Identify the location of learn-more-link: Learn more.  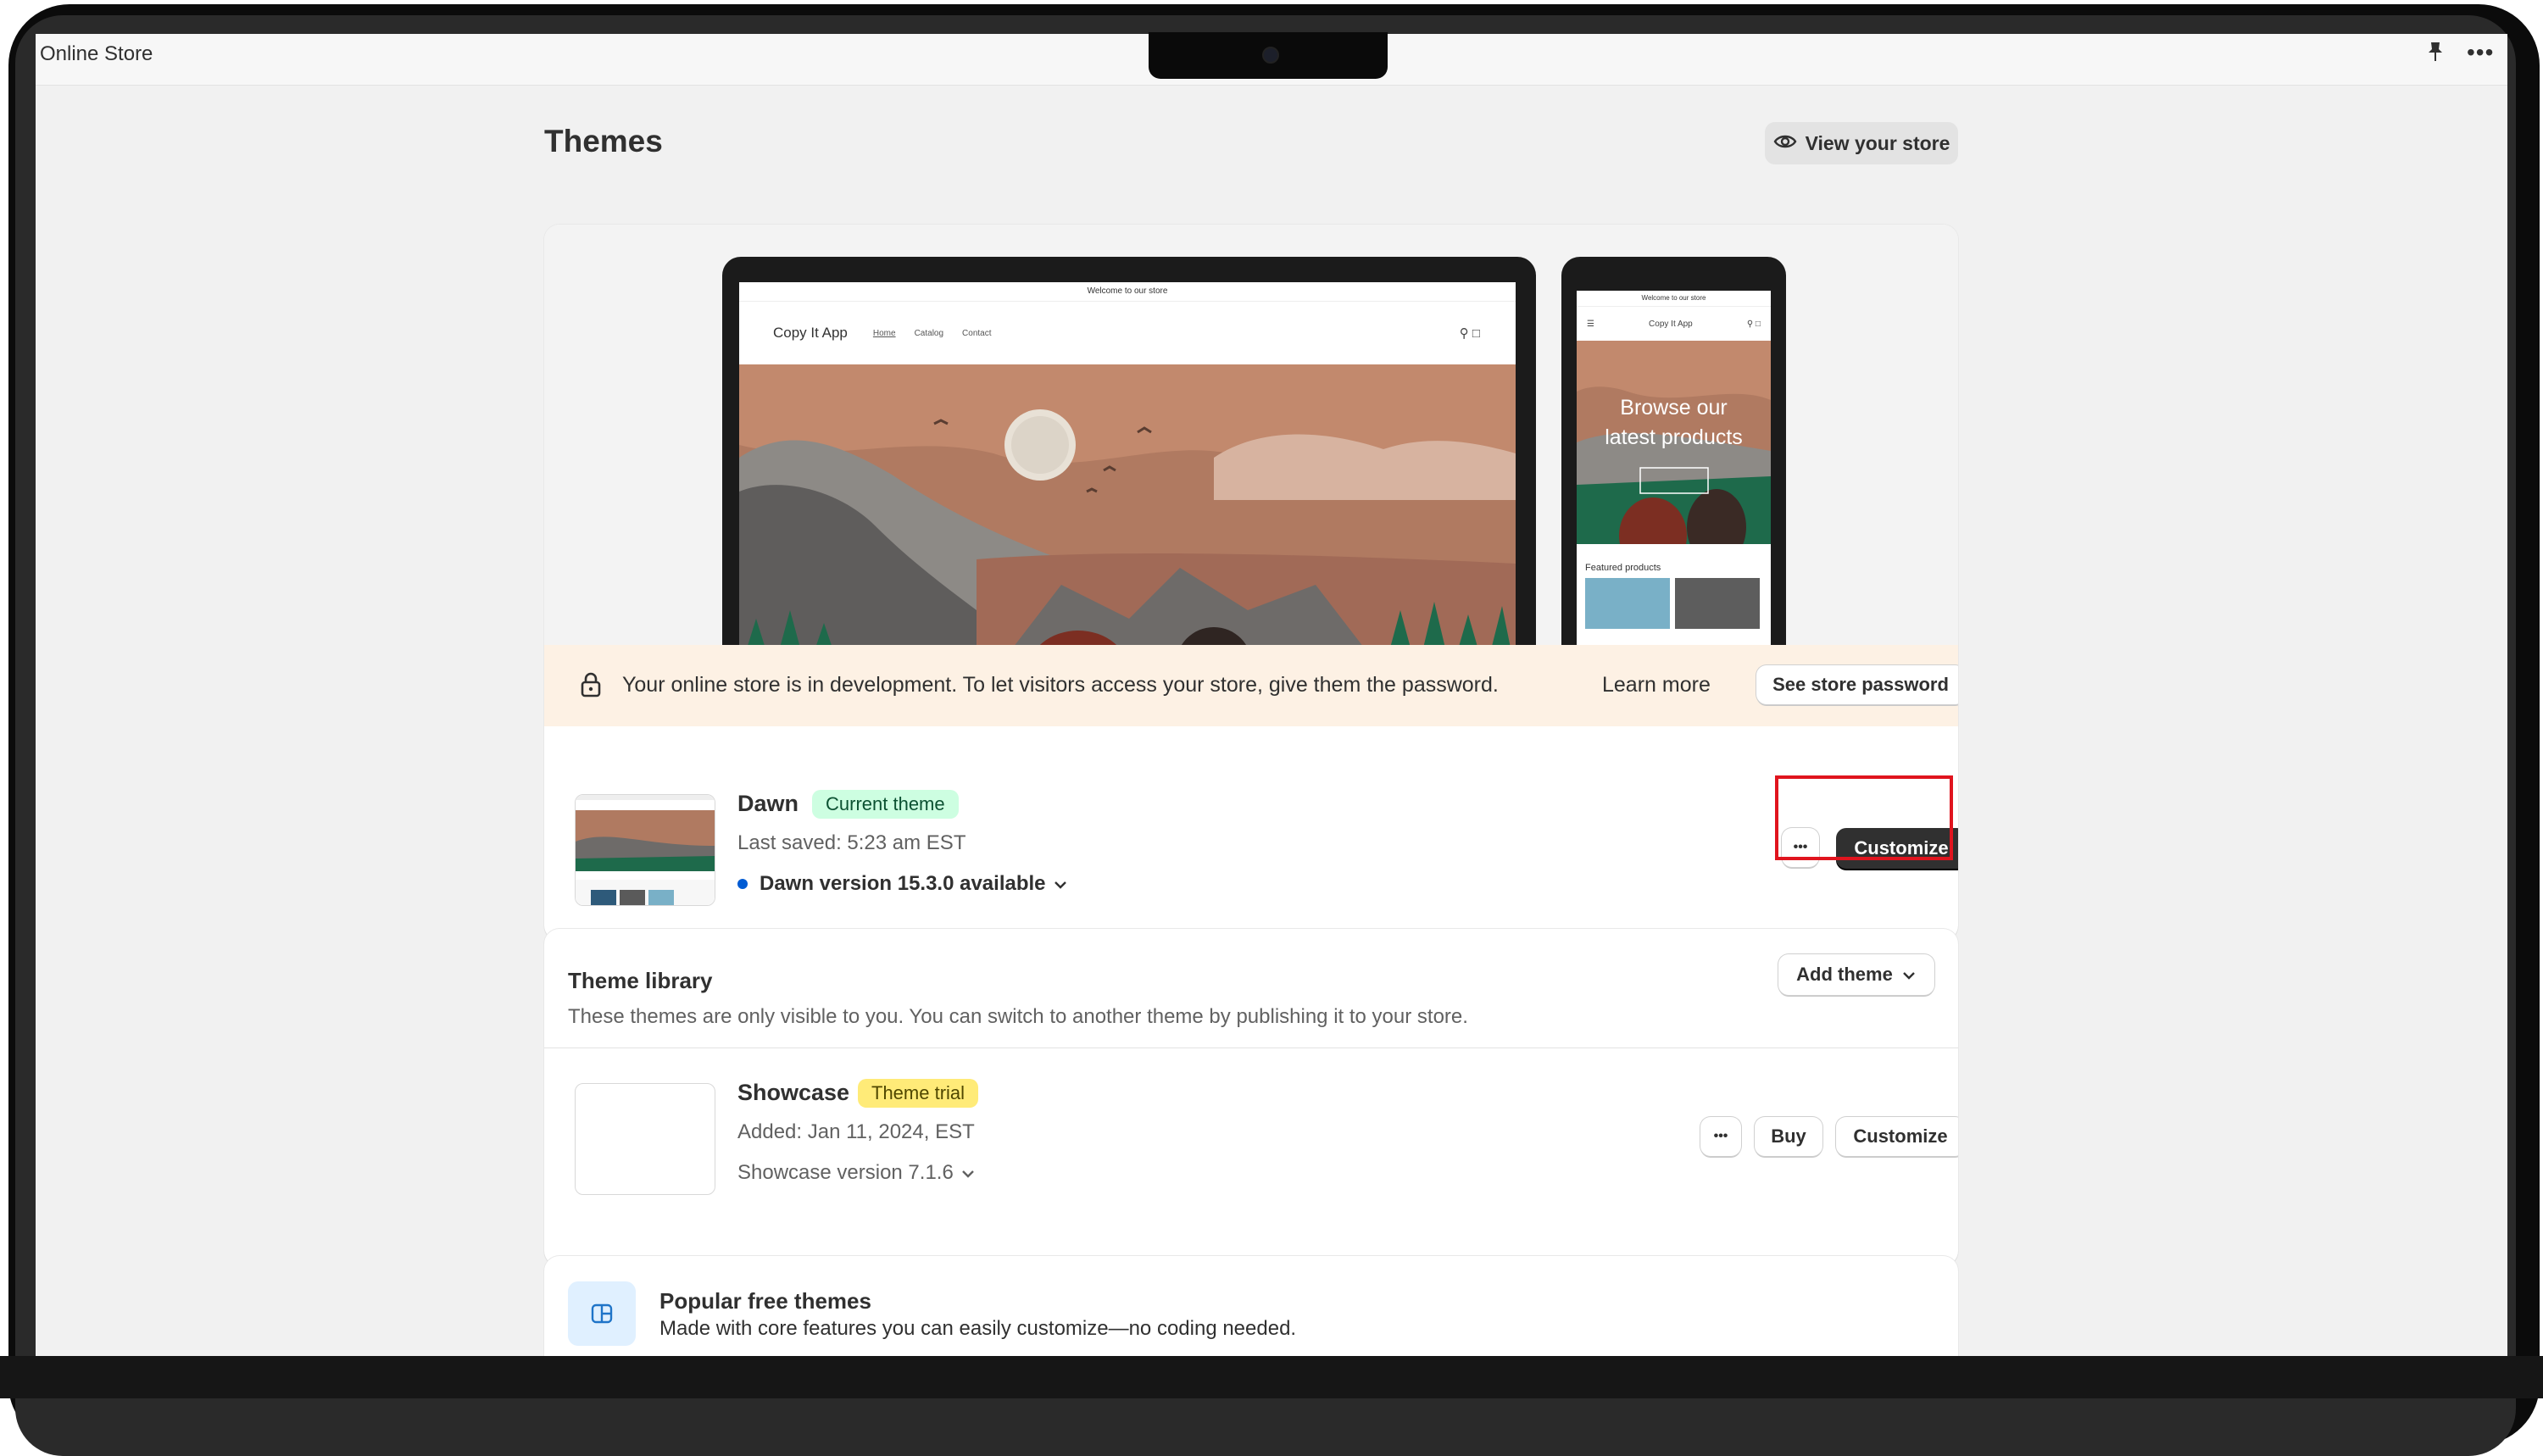
(1657, 685).